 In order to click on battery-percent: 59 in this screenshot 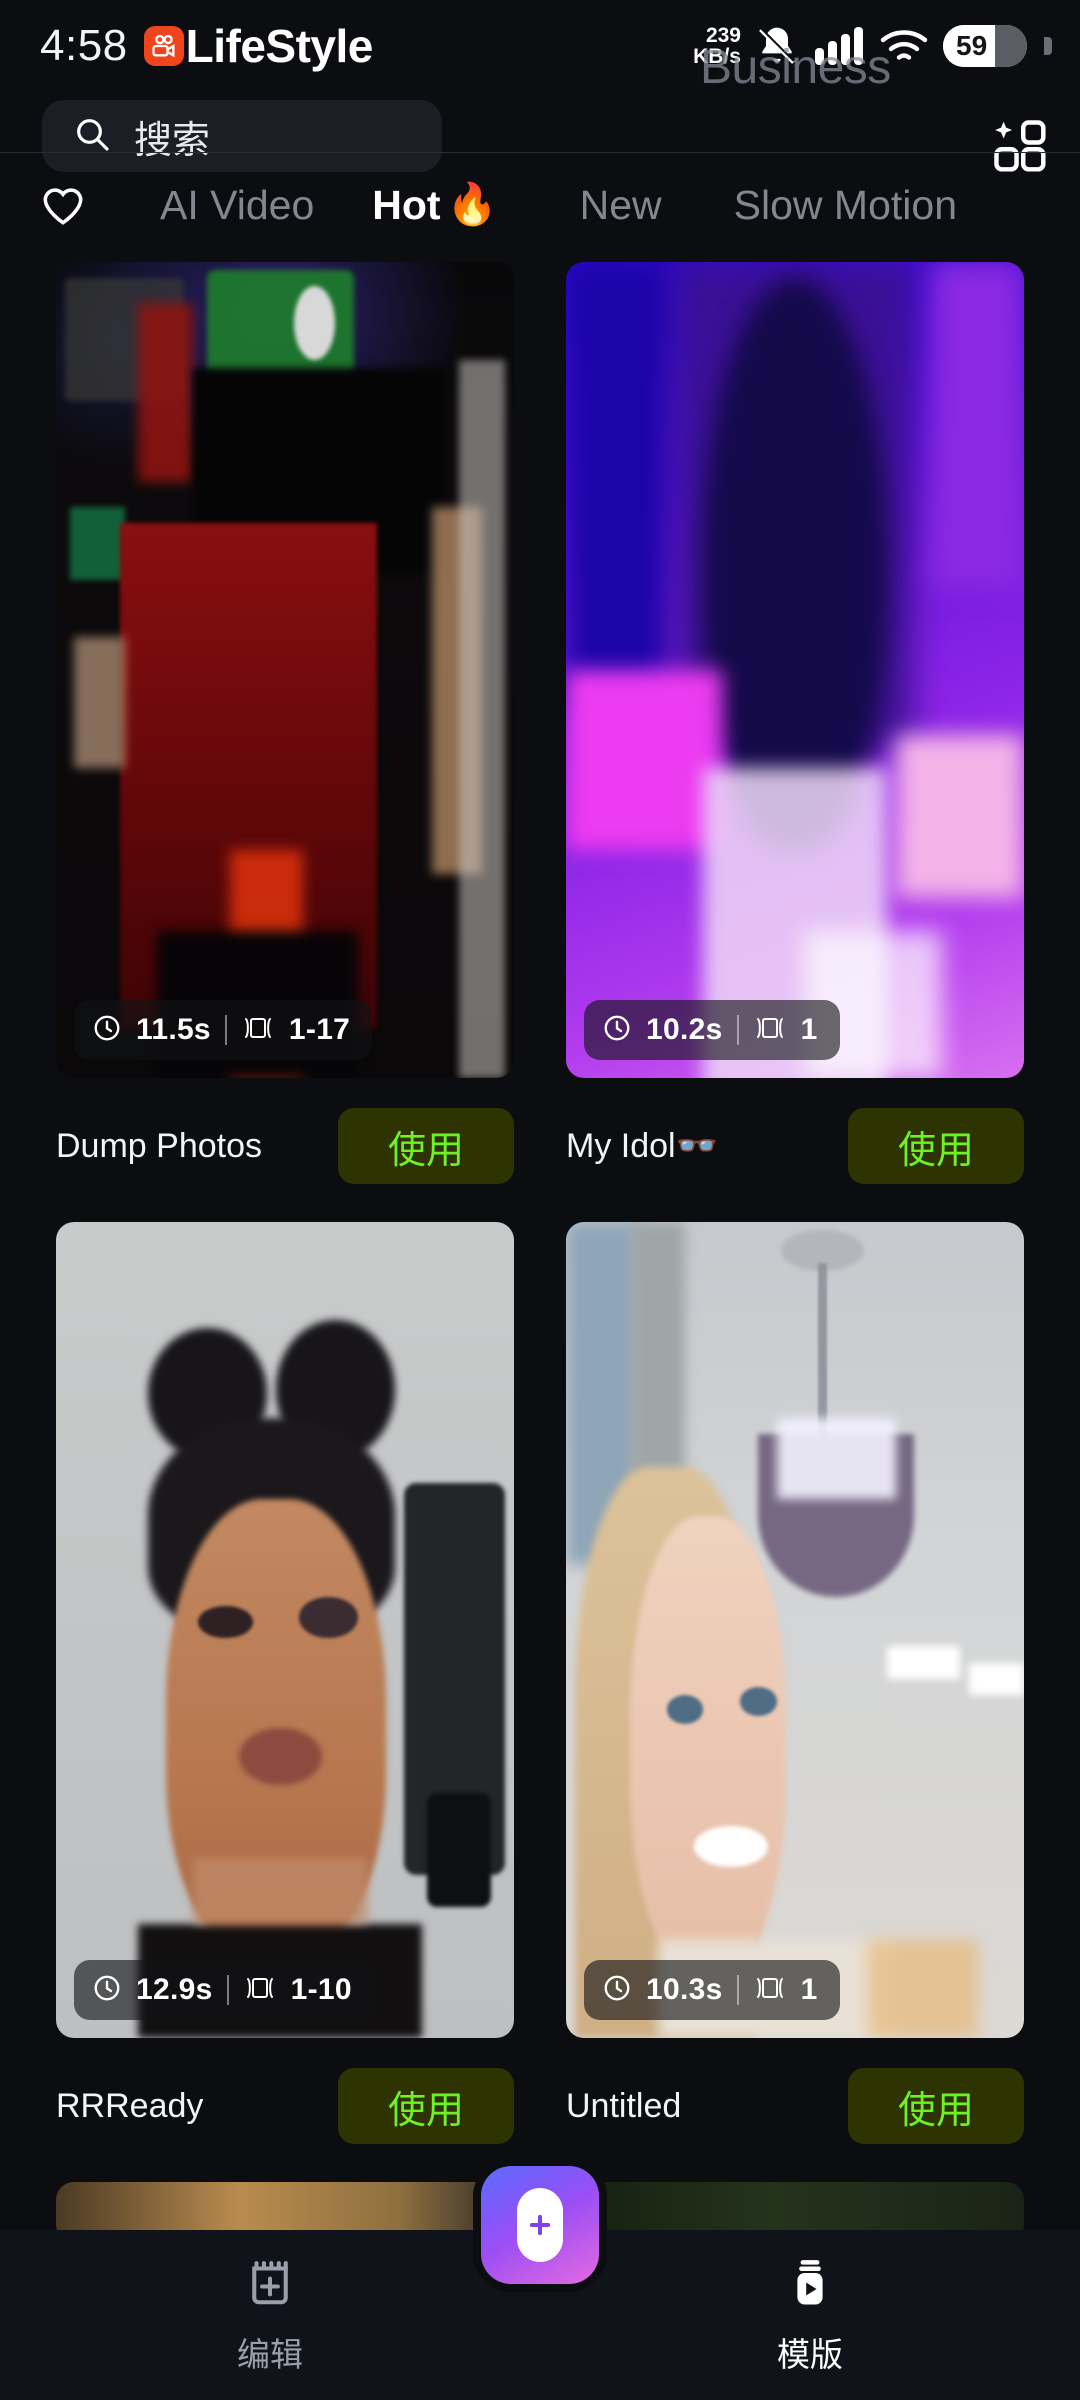, I will do `click(972, 45)`.